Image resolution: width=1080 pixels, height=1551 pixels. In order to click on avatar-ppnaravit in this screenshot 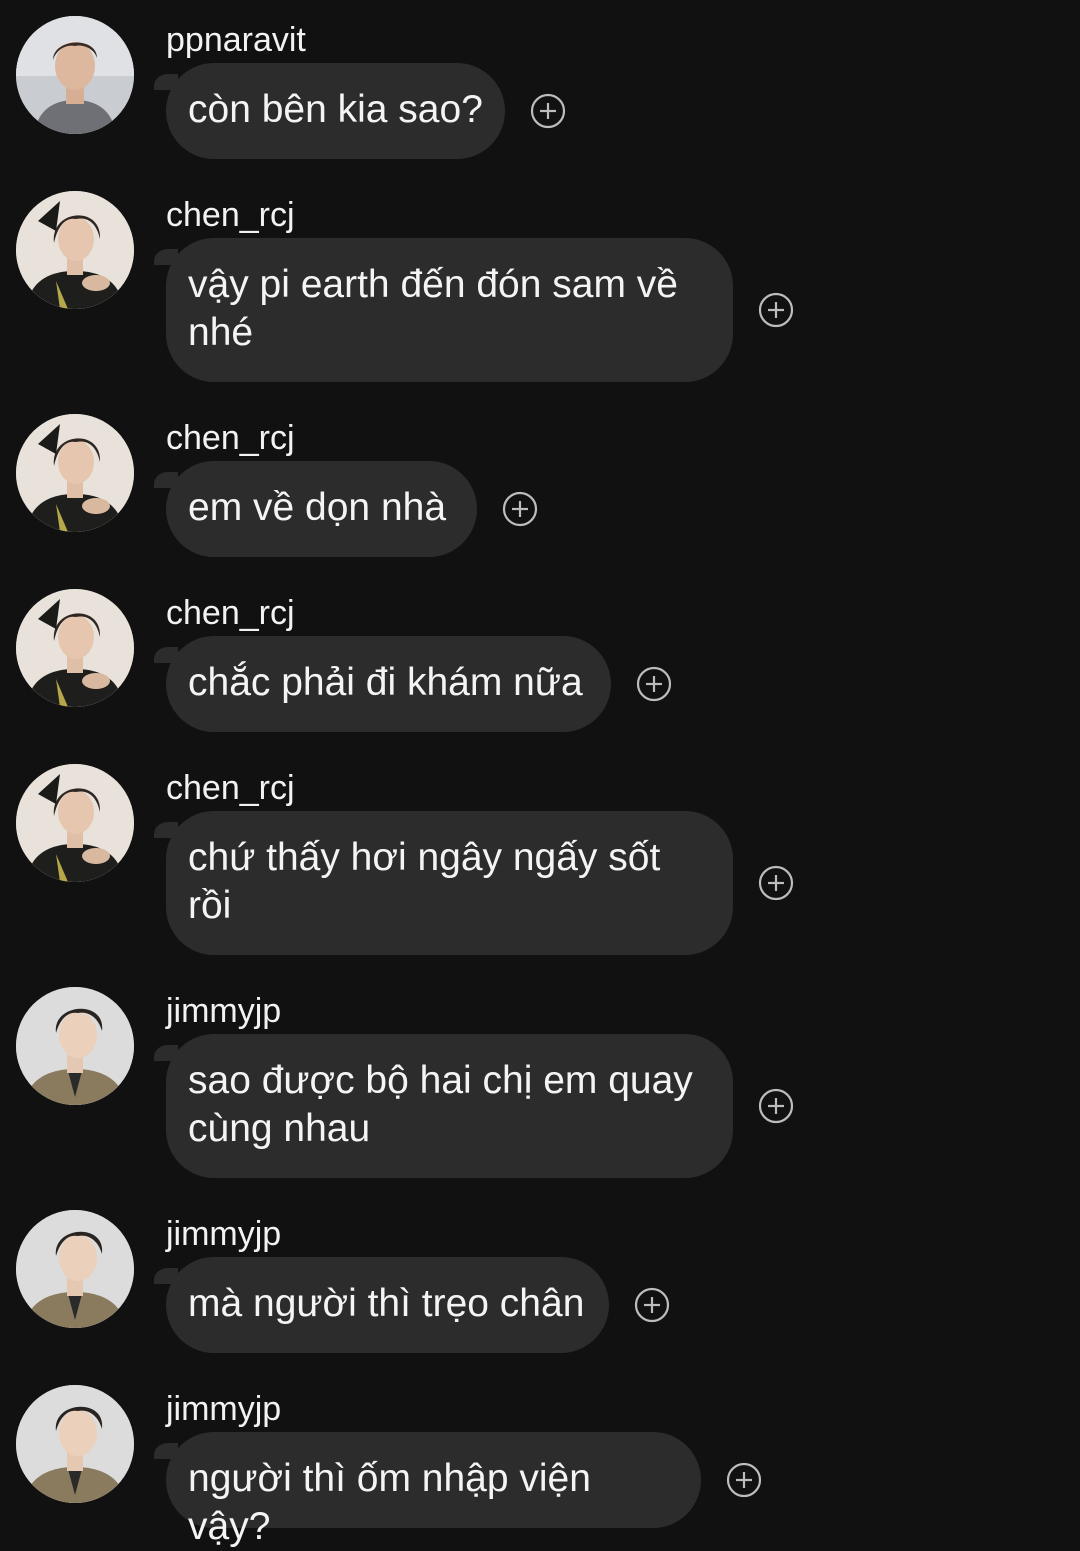, I will do `click(75, 75)`.